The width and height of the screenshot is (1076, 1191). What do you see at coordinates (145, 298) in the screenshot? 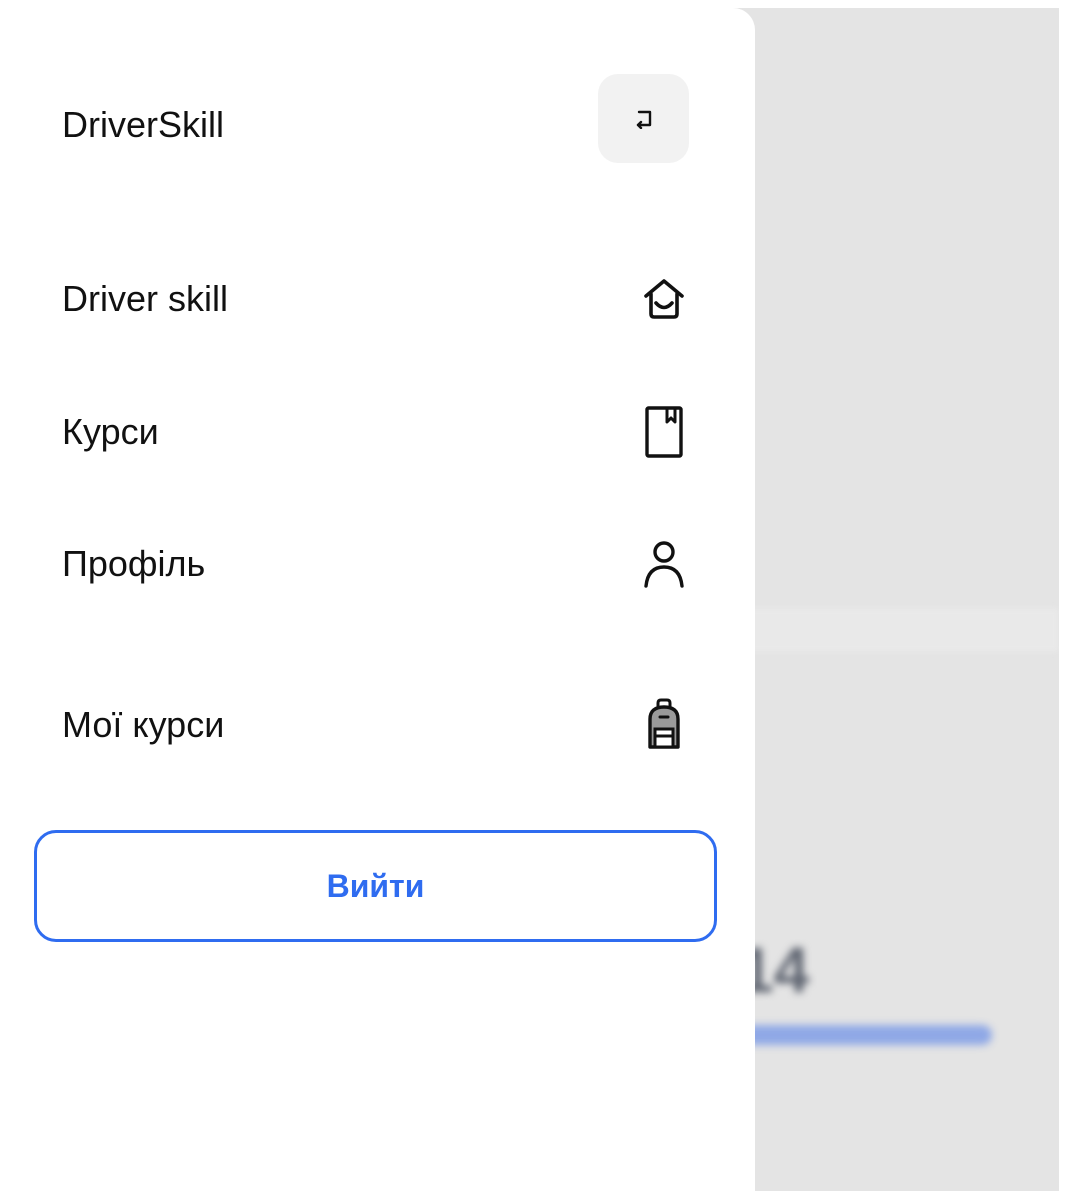
I see `menu-item-label: Driver skill` at bounding box center [145, 298].